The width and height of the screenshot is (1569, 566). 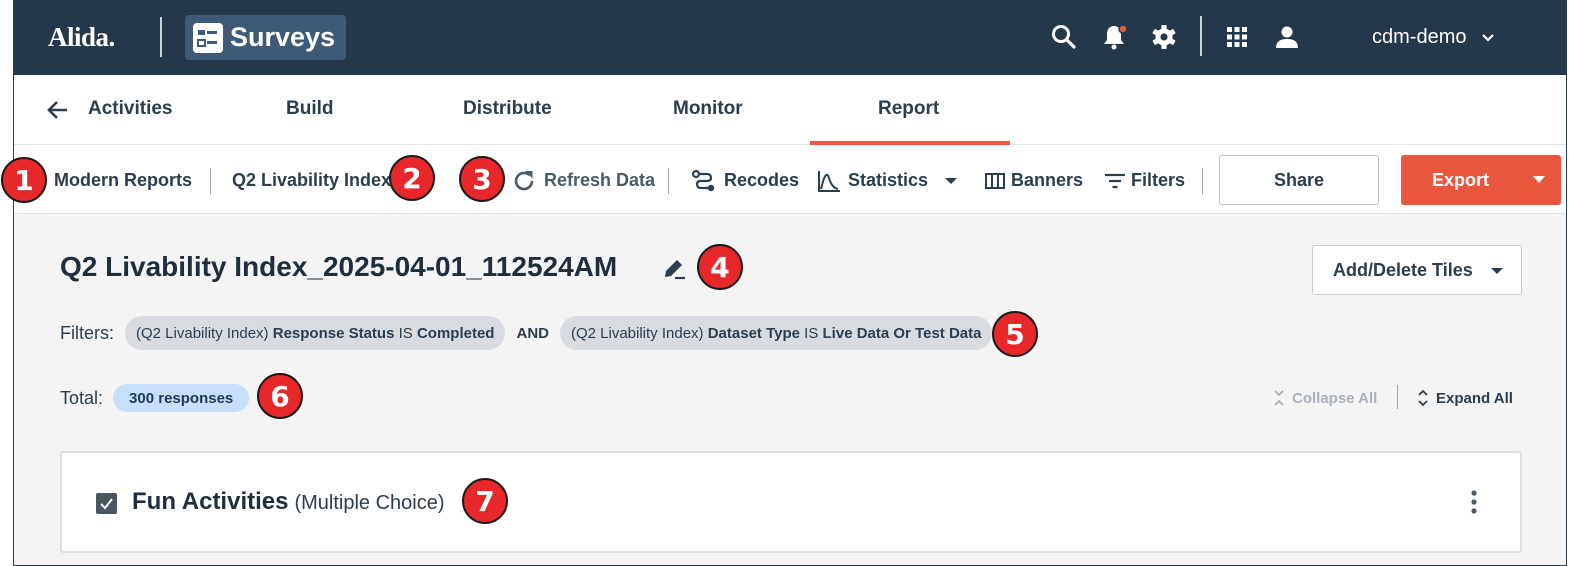 I want to click on question-type: (Multiple Choice), so click(x=369, y=503).